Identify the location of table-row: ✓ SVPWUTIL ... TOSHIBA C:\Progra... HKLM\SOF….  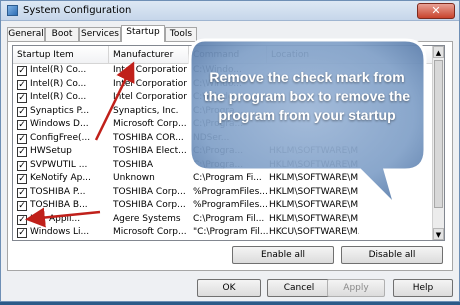
(223, 166).